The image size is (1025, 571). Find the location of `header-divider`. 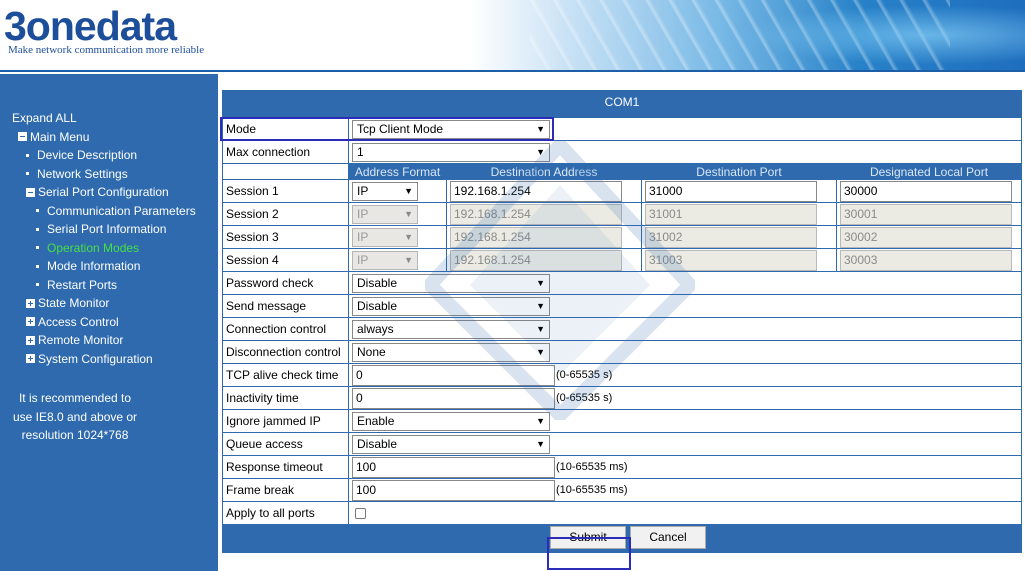

header-divider is located at coordinates (512, 71).